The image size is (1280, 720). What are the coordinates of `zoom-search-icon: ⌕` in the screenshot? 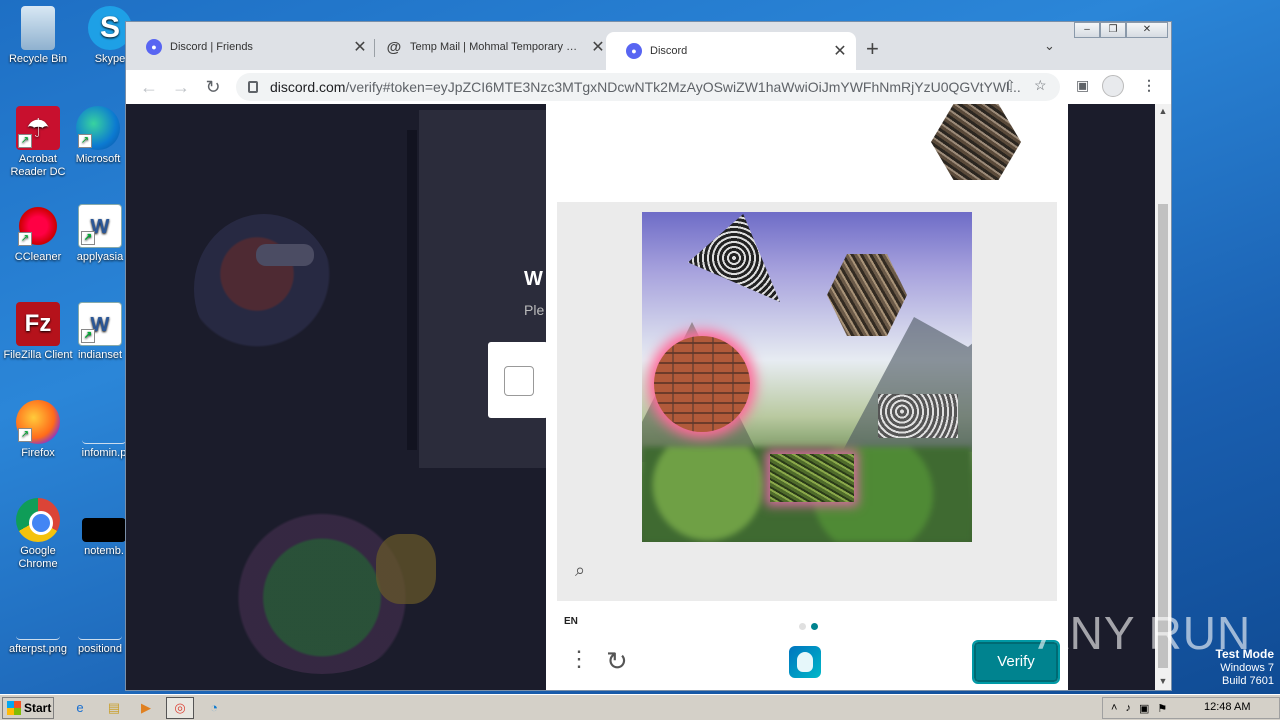 It's located at (580, 570).